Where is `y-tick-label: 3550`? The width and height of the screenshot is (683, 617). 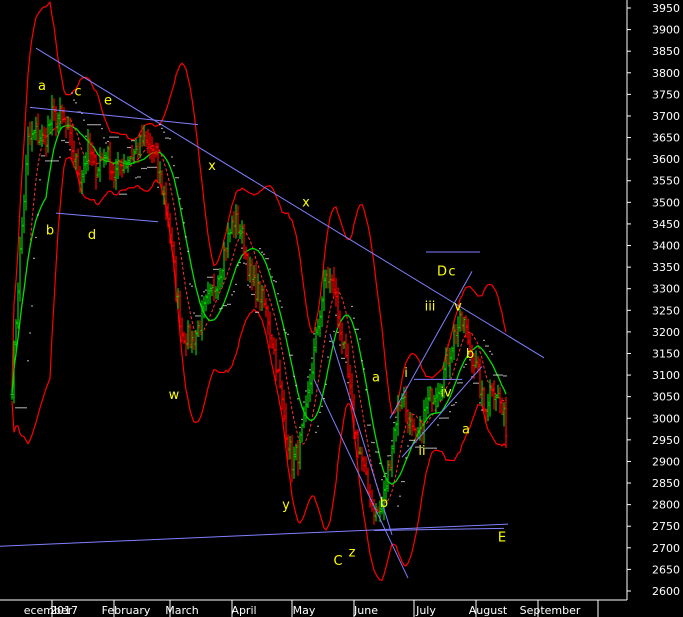
y-tick-label: 3550 is located at coordinates (666, 181).